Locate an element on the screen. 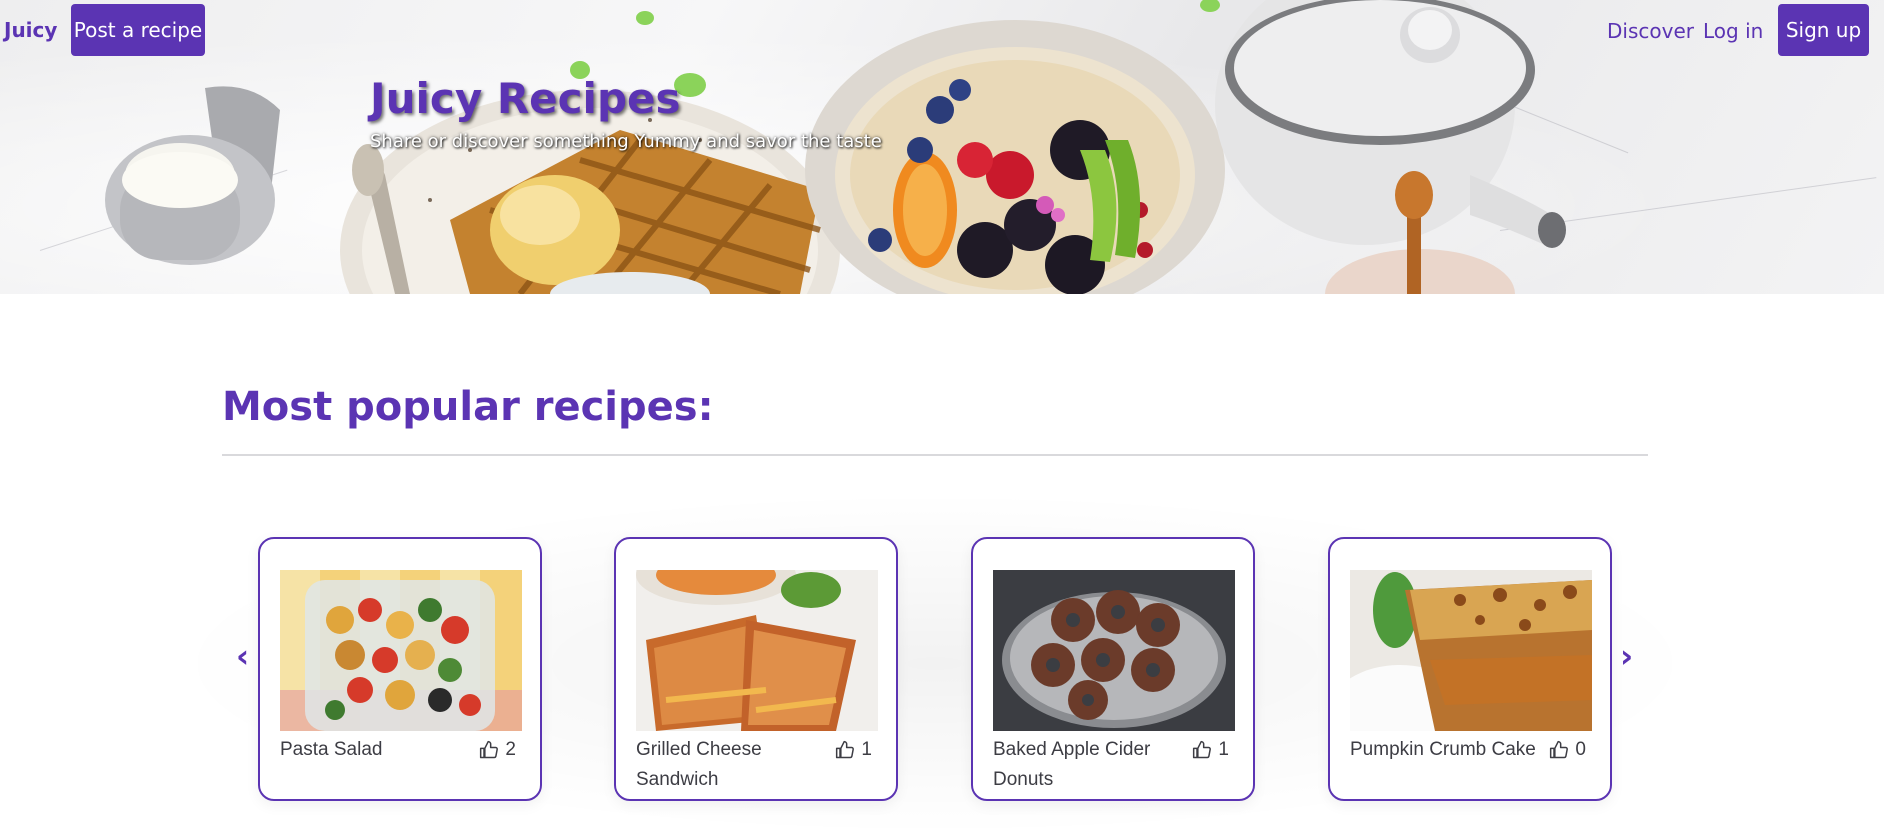 The image size is (1884, 837). recipe-title: Pasta Salad is located at coordinates (331, 749).